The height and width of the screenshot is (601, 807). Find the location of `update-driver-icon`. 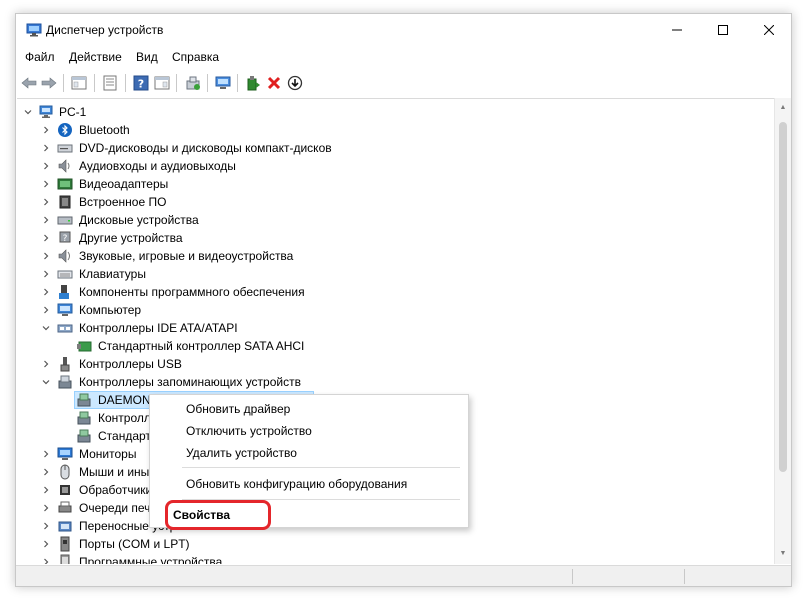

update-driver-icon is located at coordinates (193, 83).